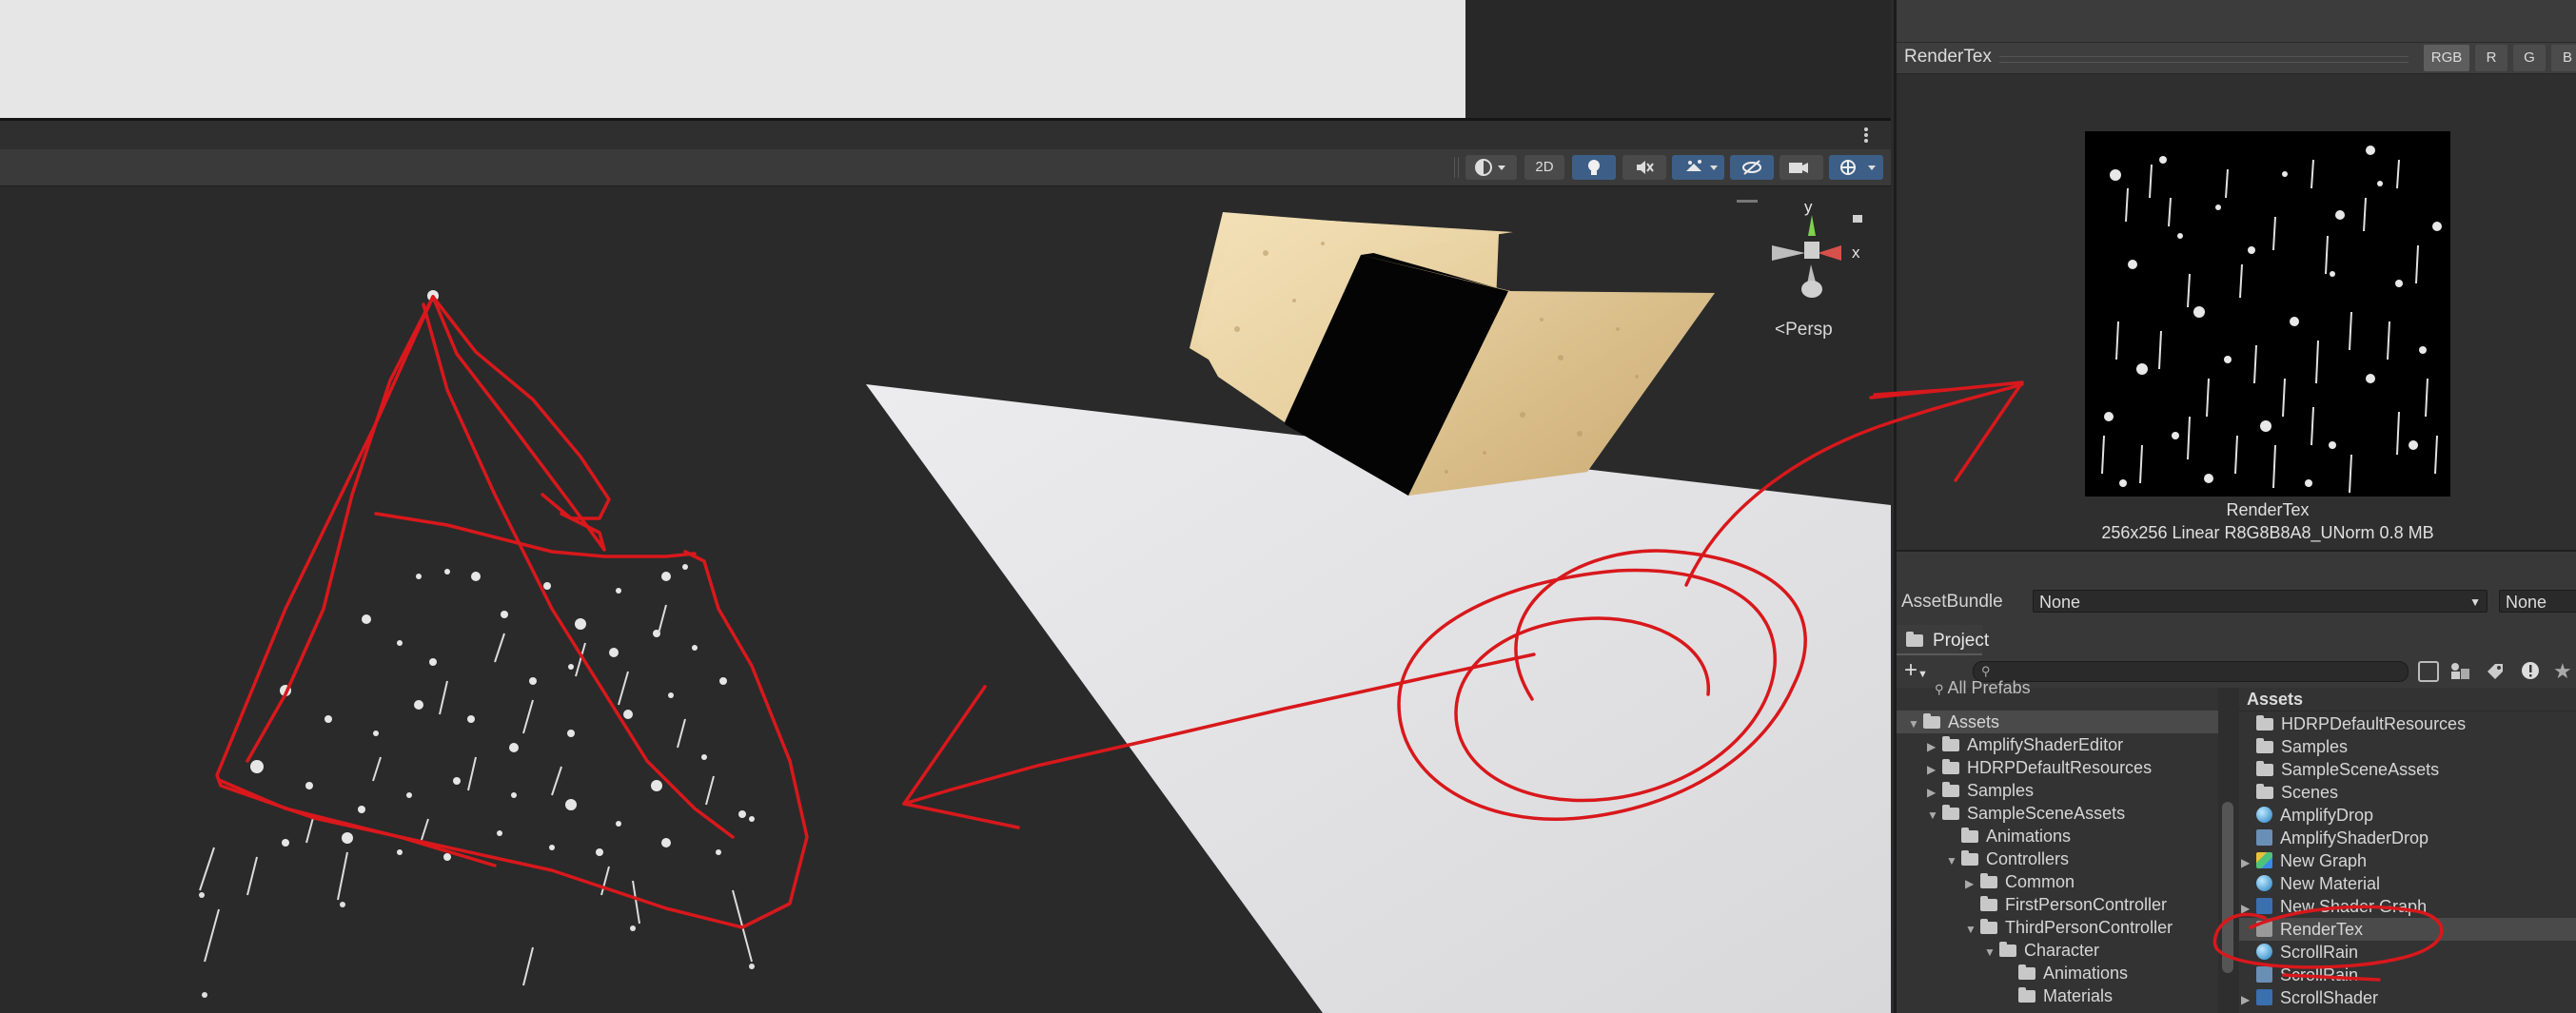  Describe the element at coordinates (1804, 331) in the screenshot. I see `perspective-label: <Persp` at that location.